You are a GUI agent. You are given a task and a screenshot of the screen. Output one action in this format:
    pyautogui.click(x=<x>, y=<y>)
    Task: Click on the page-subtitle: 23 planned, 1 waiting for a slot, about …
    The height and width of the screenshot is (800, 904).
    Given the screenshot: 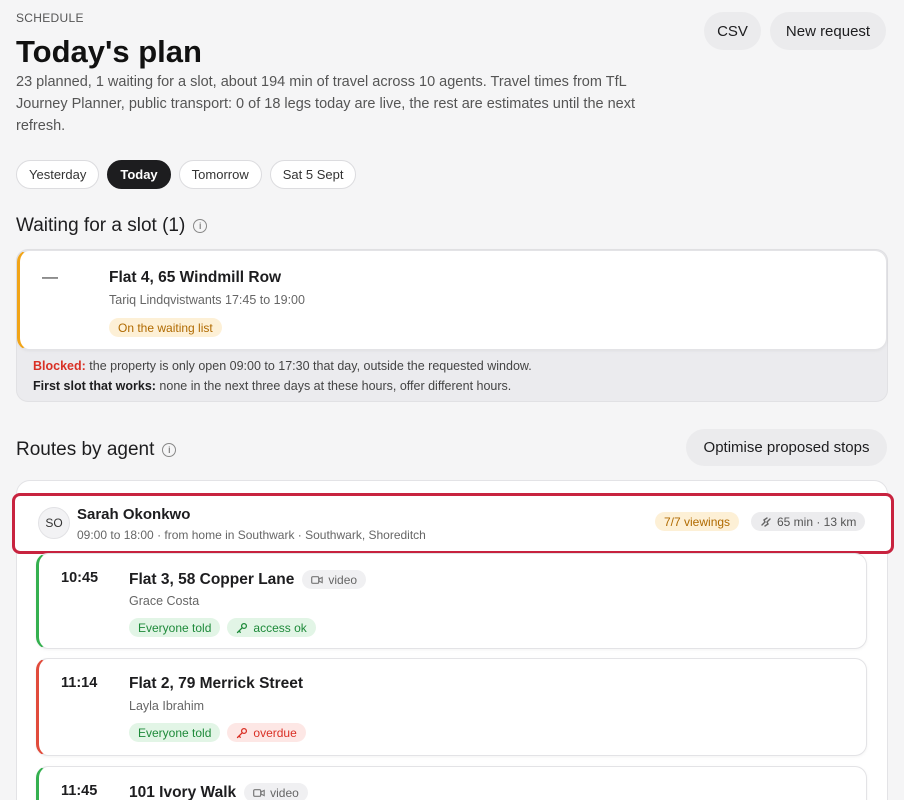 What is the action you would take?
    pyautogui.click(x=326, y=104)
    